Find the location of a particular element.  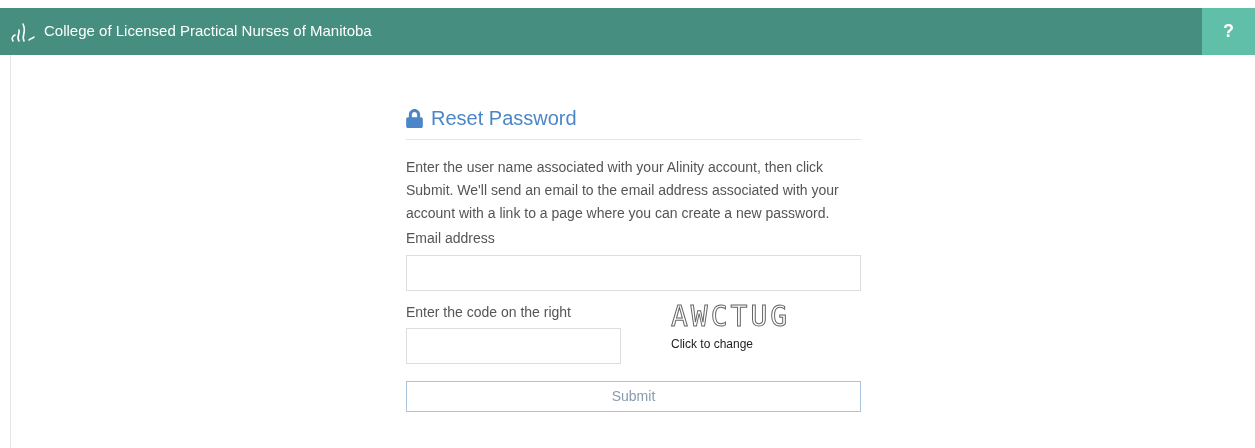

organization-name: College of Licensed Practical Nurses of Manitoba is located at coordinates (208, 31).